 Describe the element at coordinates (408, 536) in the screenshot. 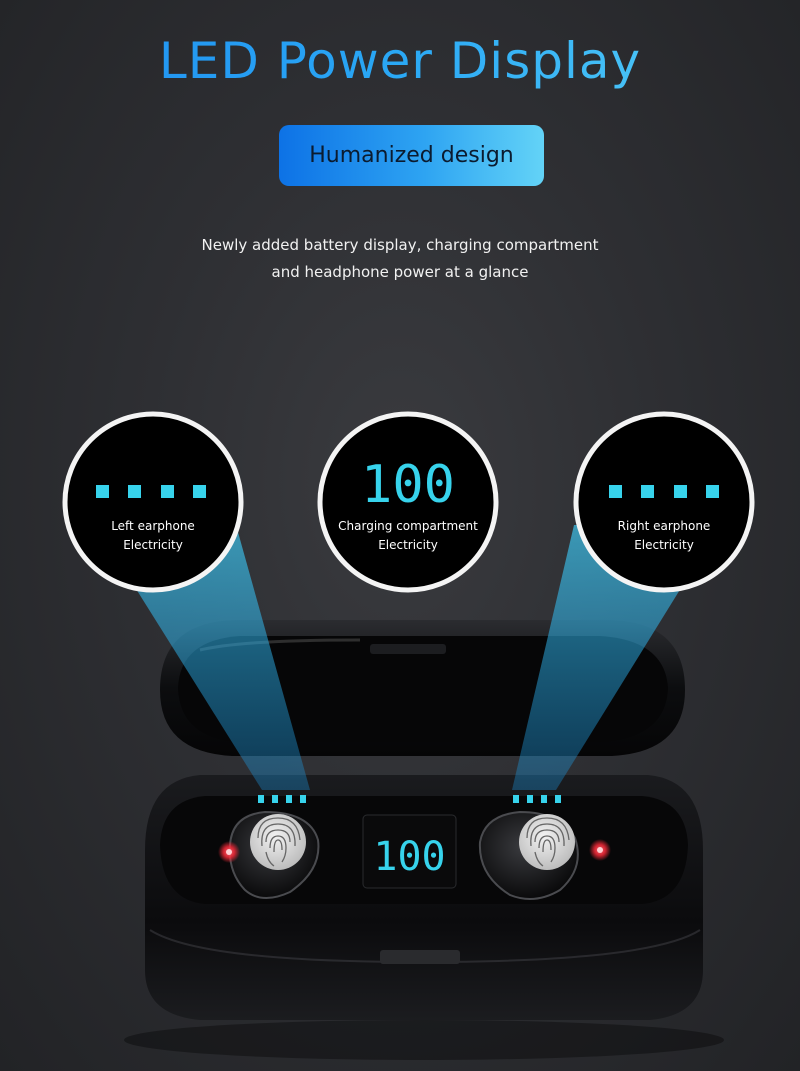

I see `charging-compartment-label: Charging compartment Electricity` at that location.